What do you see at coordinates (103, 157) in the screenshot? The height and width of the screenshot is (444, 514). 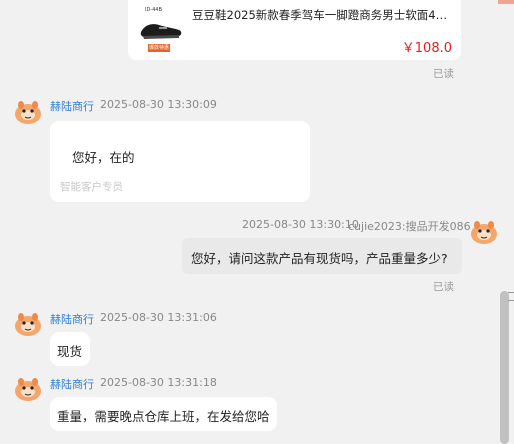 I see `message-text: 您好，在的` at bounding box center [103, 157].